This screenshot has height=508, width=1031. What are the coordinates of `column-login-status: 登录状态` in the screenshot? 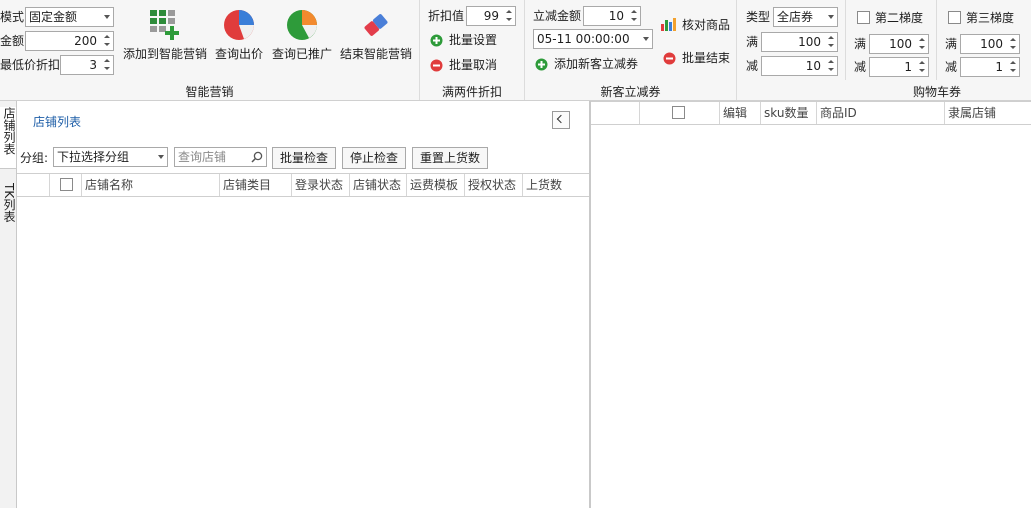 It's located at (321, 185).